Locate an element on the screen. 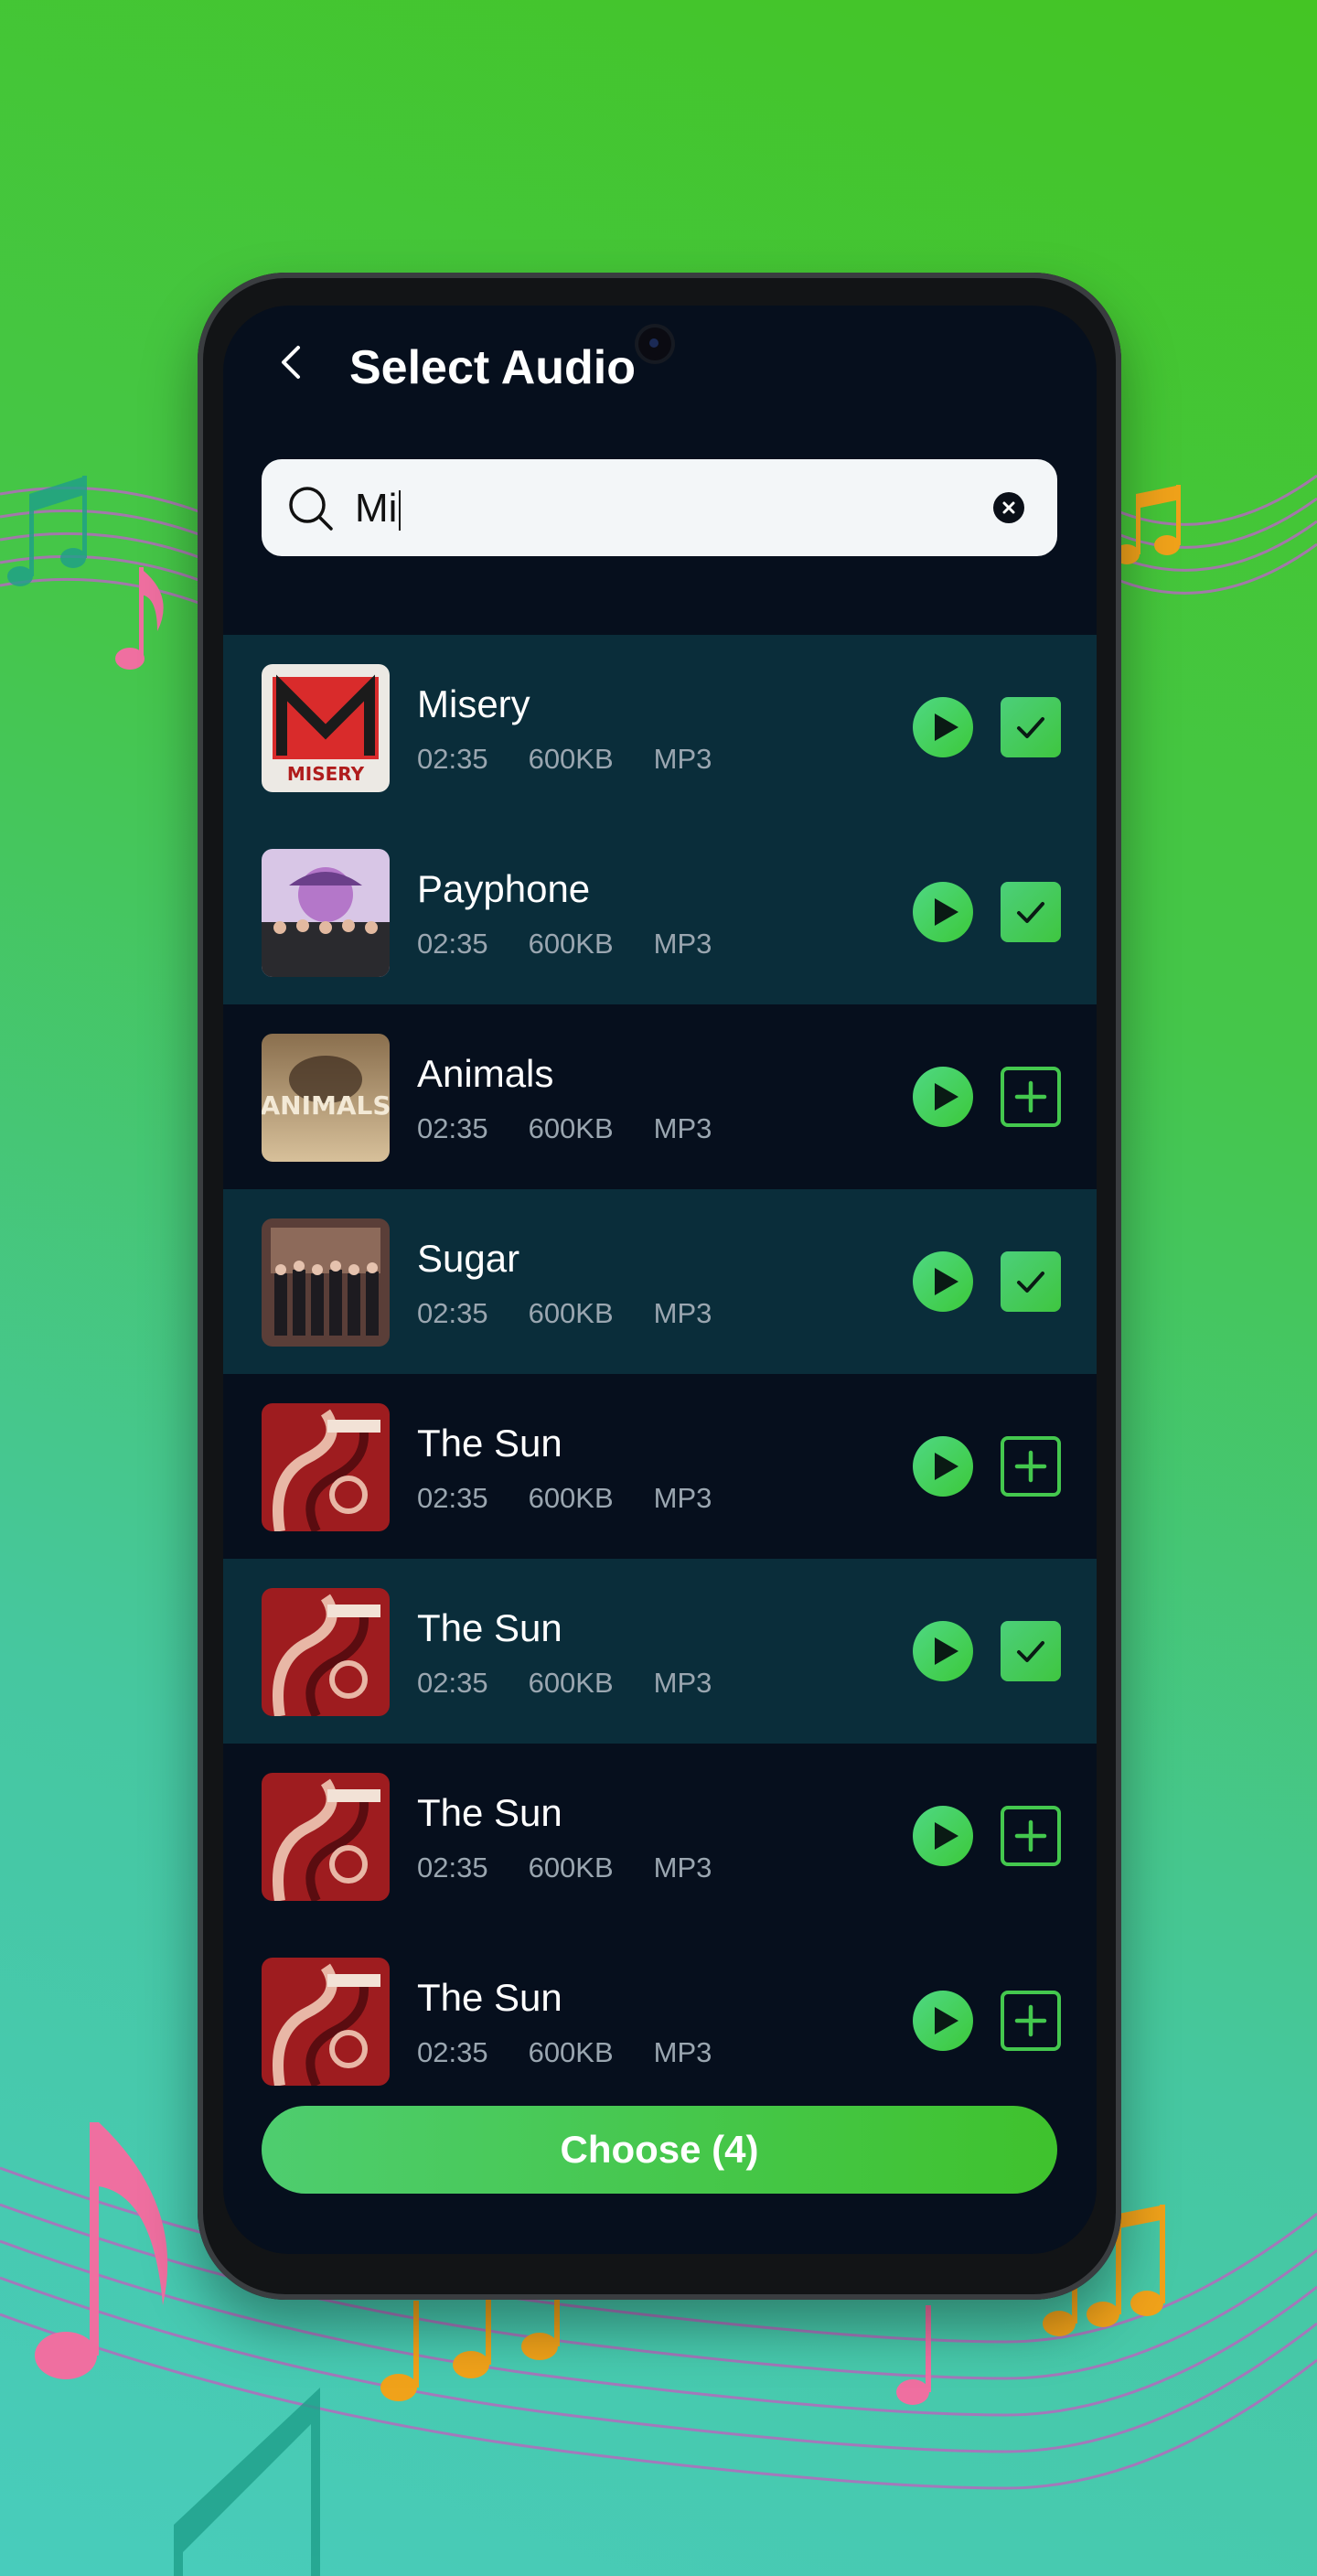 The height and width of the screenshot is (2576, 1317). choose-button: Choose (4) is located at coordinates (659, 2150).